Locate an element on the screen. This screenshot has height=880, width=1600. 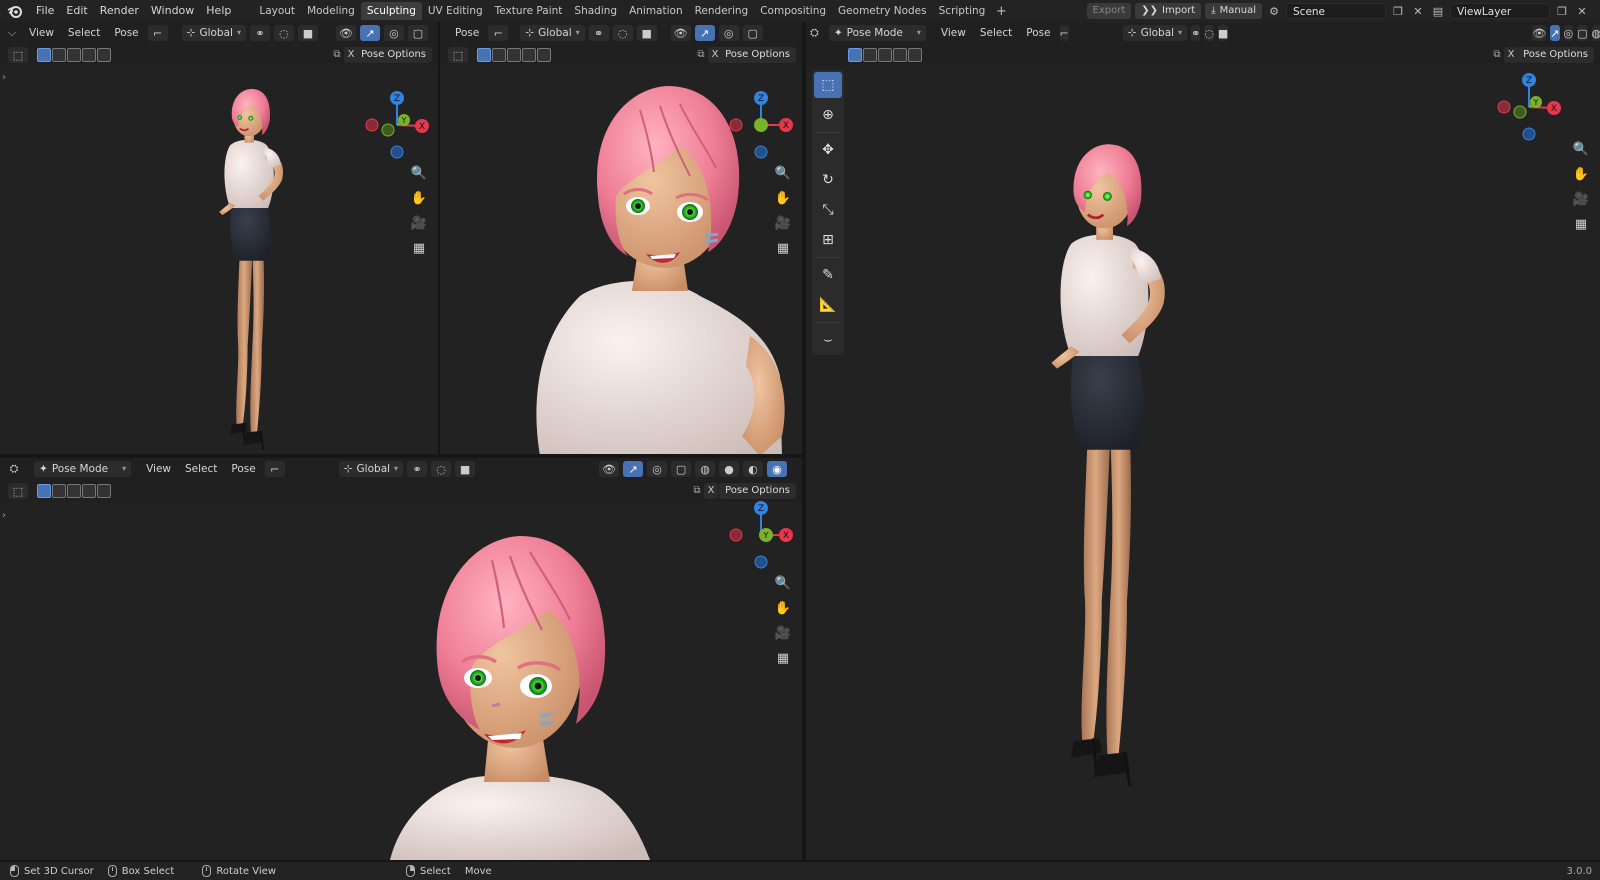
remove-scene-icon: ✕ is located at coordinates (1418, 11).